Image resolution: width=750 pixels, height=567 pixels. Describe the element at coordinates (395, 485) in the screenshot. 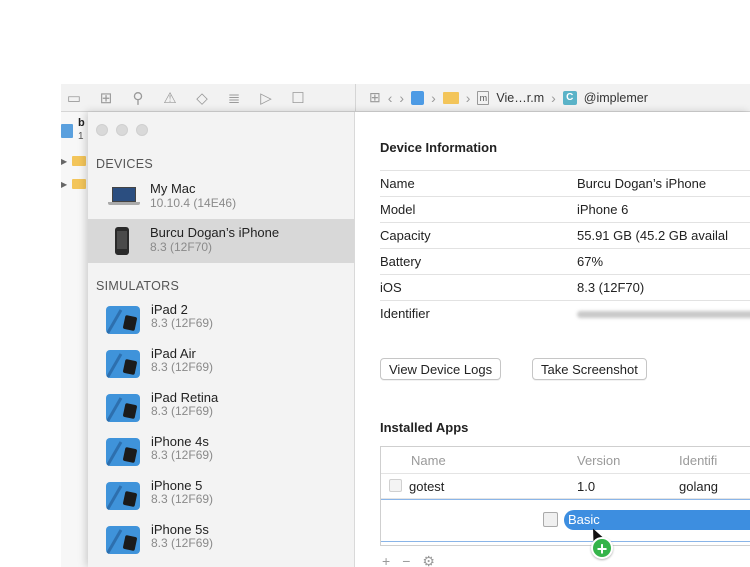

I see `app-icon` at that location.